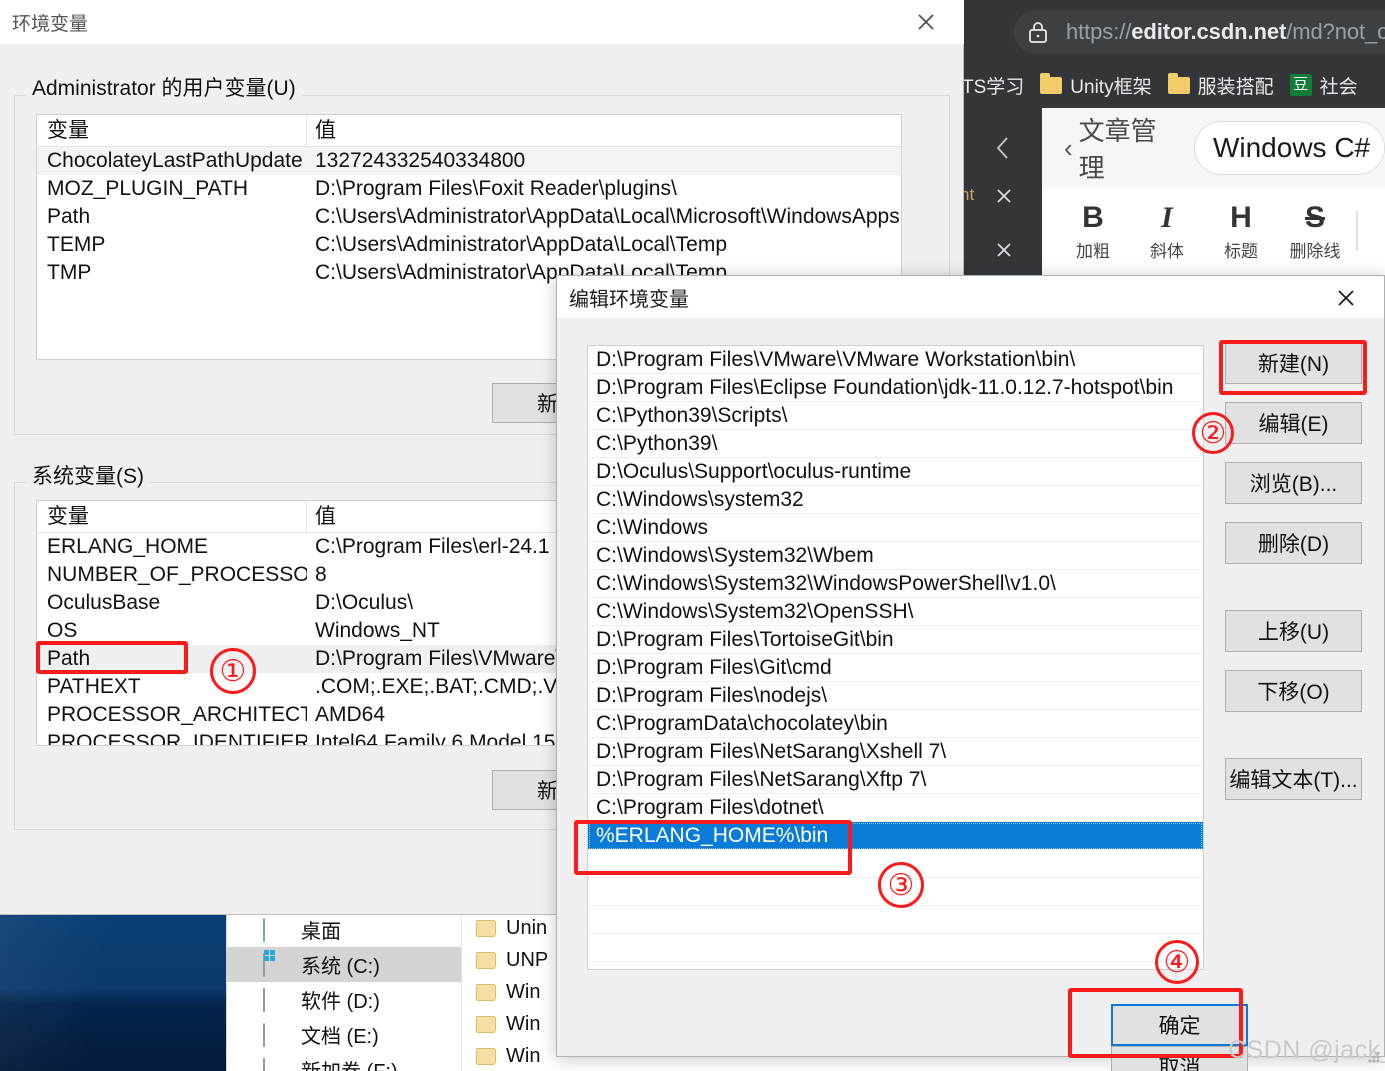  Describe the element at coordinates (527, 959) in the screenshot. I see `file-label: UNP` at that location.